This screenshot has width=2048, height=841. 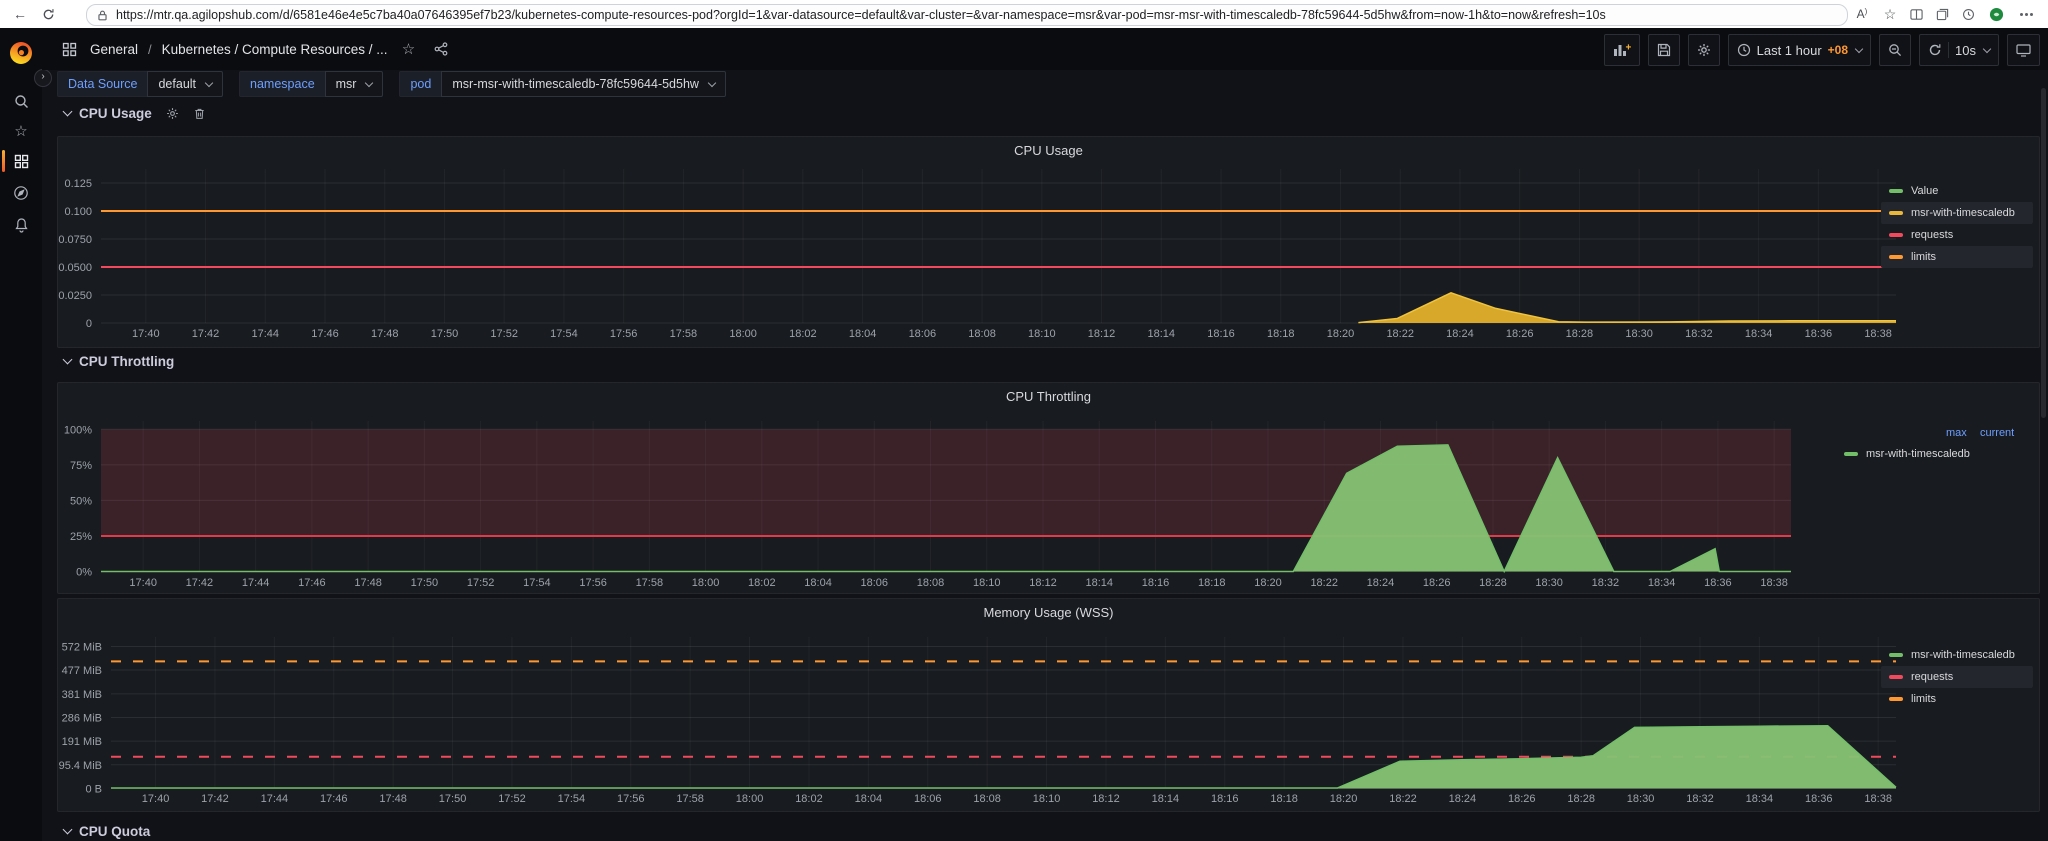 What do you see at coordinates (43, 78) in the screenshot?
I see `sidebar-expand-button: ›` at bounding box center [43, 78].